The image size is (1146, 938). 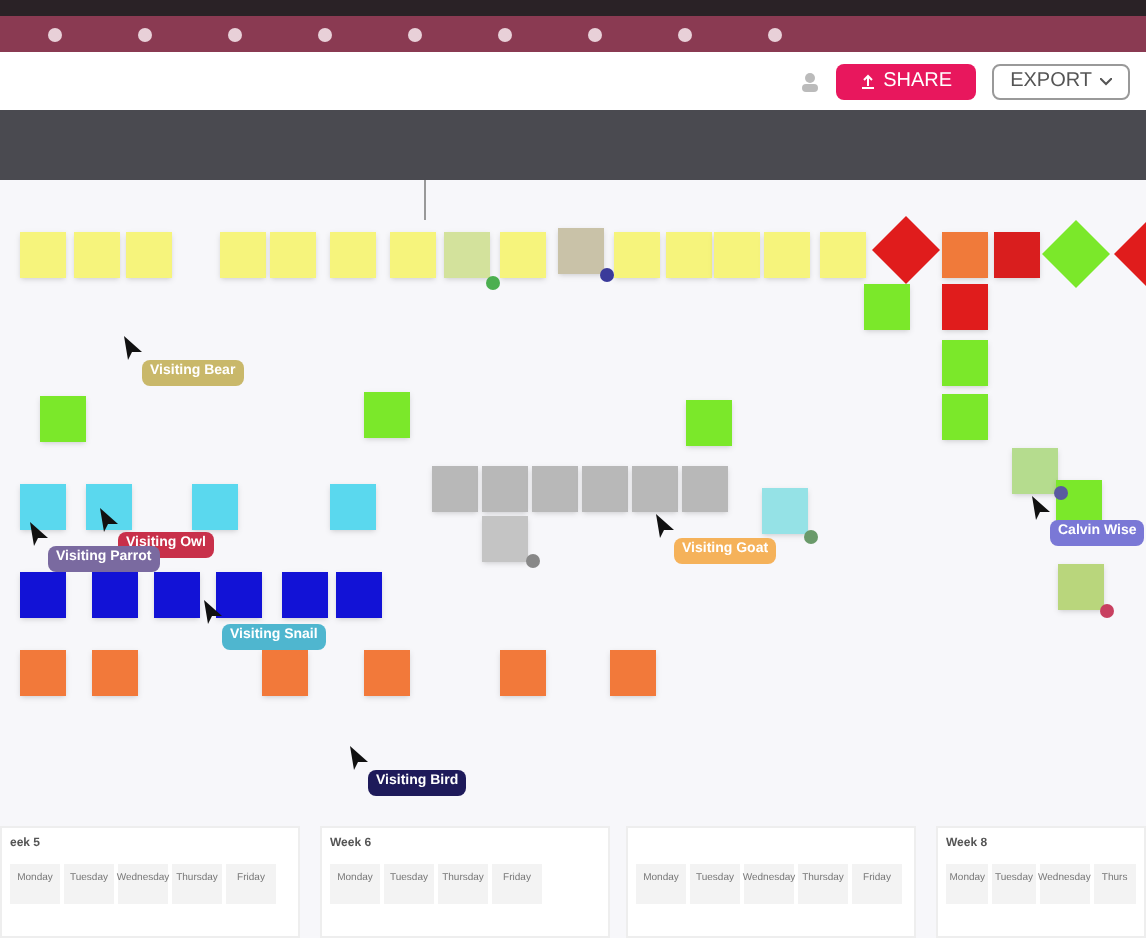 I want to click on diamond-shape, so click(x=906, y=250).